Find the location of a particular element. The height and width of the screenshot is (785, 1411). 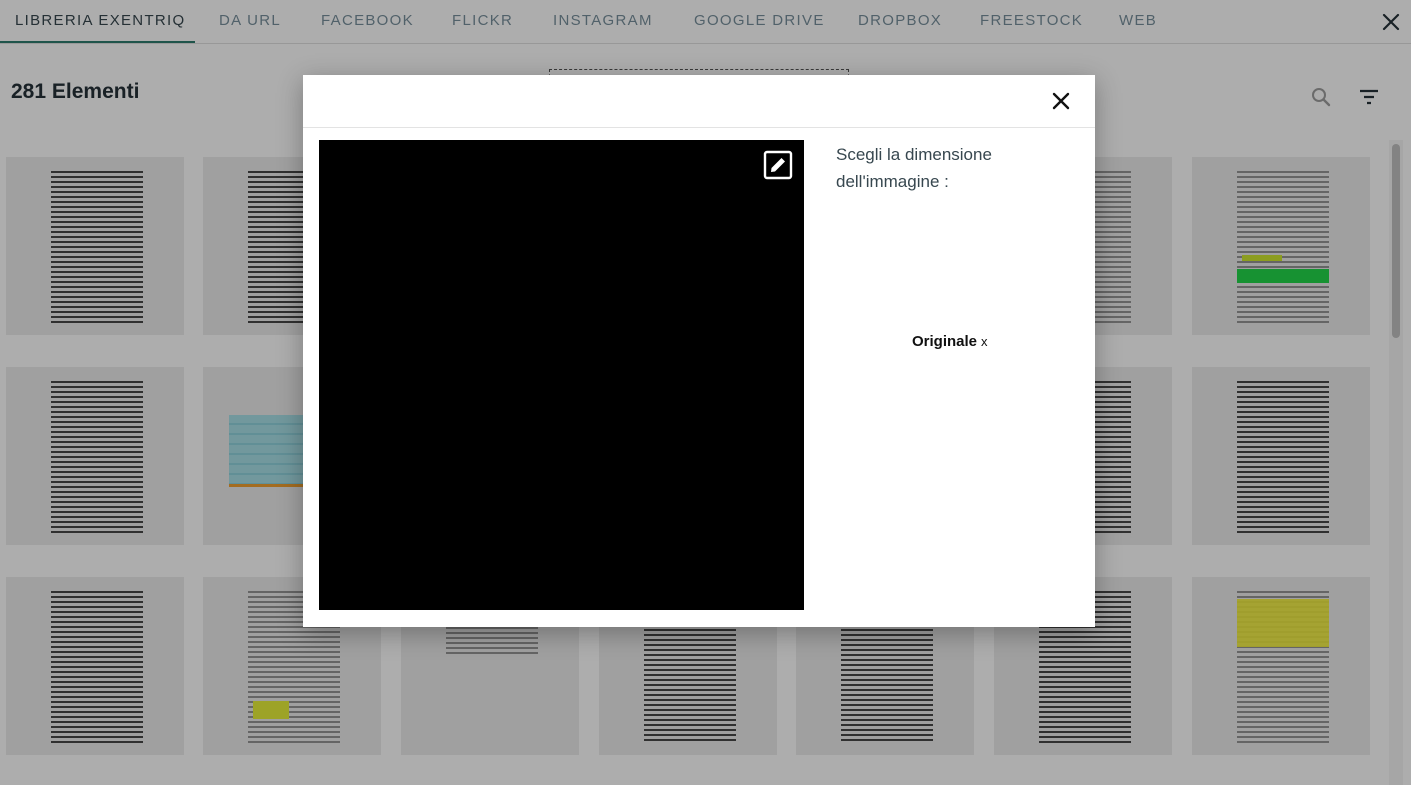

size-option-label: Originale is located at coordinates (945, 341).